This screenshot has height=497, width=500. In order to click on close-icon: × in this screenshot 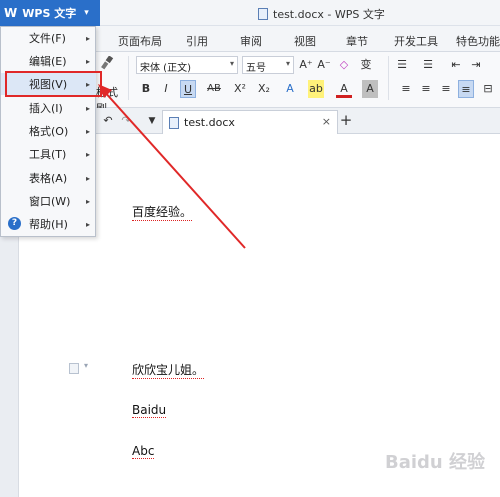, I will do `click(326, 121)`.